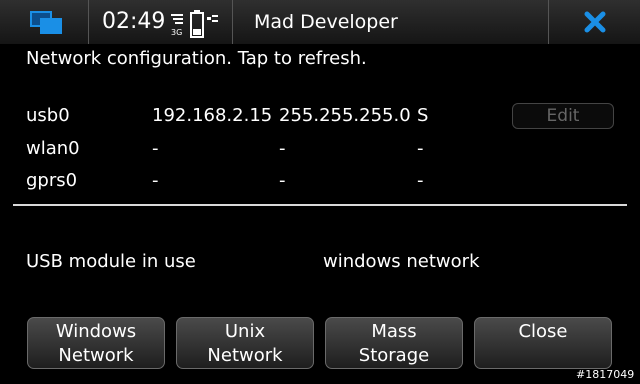 The width and height of the screenshot is (640, 384). What do you see at coordinates (177, 19) in the screenshot?
I see `signal-icon` at bounding box center [177, 19].